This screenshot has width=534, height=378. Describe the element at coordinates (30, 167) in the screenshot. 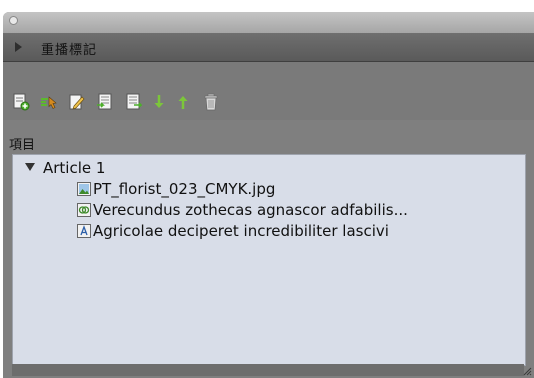

I see `disclosure-triangle-icon` at that location.